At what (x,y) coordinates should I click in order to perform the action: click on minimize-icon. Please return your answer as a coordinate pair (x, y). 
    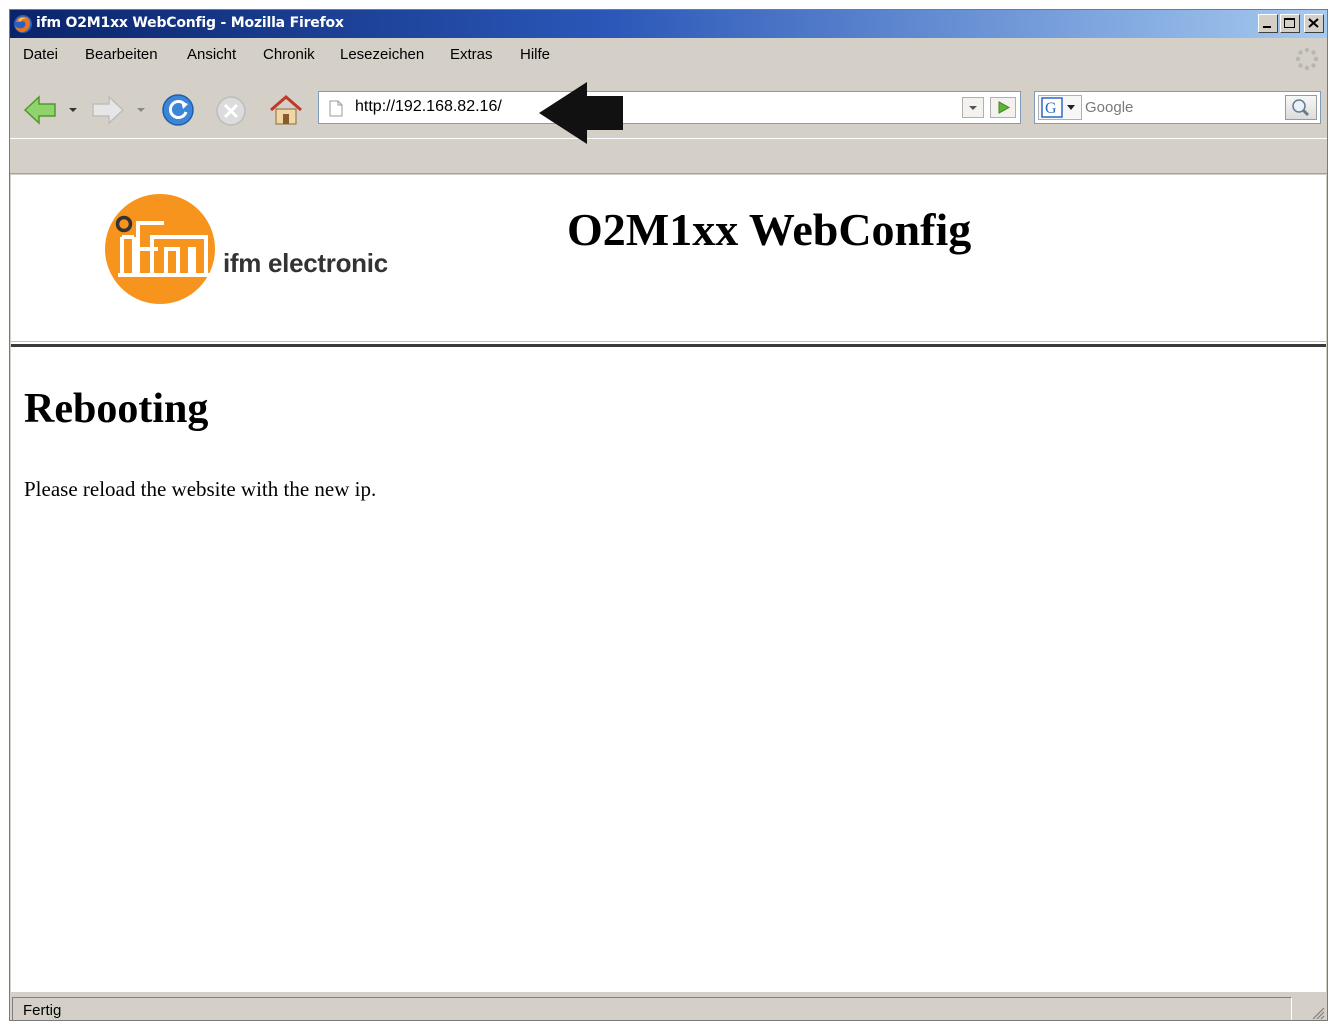
    Looking at the image, I should click on (1267, 27).